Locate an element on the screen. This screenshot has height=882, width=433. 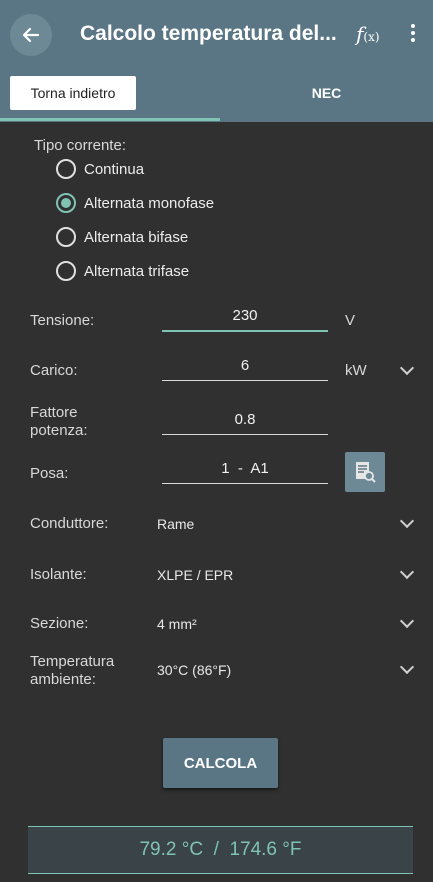
more-vert-icon is located at coordinates (413, 35).